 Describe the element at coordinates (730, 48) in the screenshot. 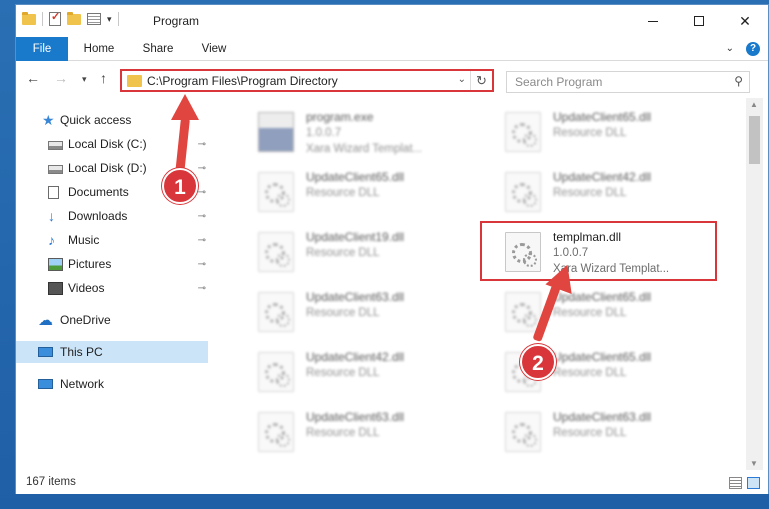

I see `expand-ribbon-icon: ⌄` at that location.